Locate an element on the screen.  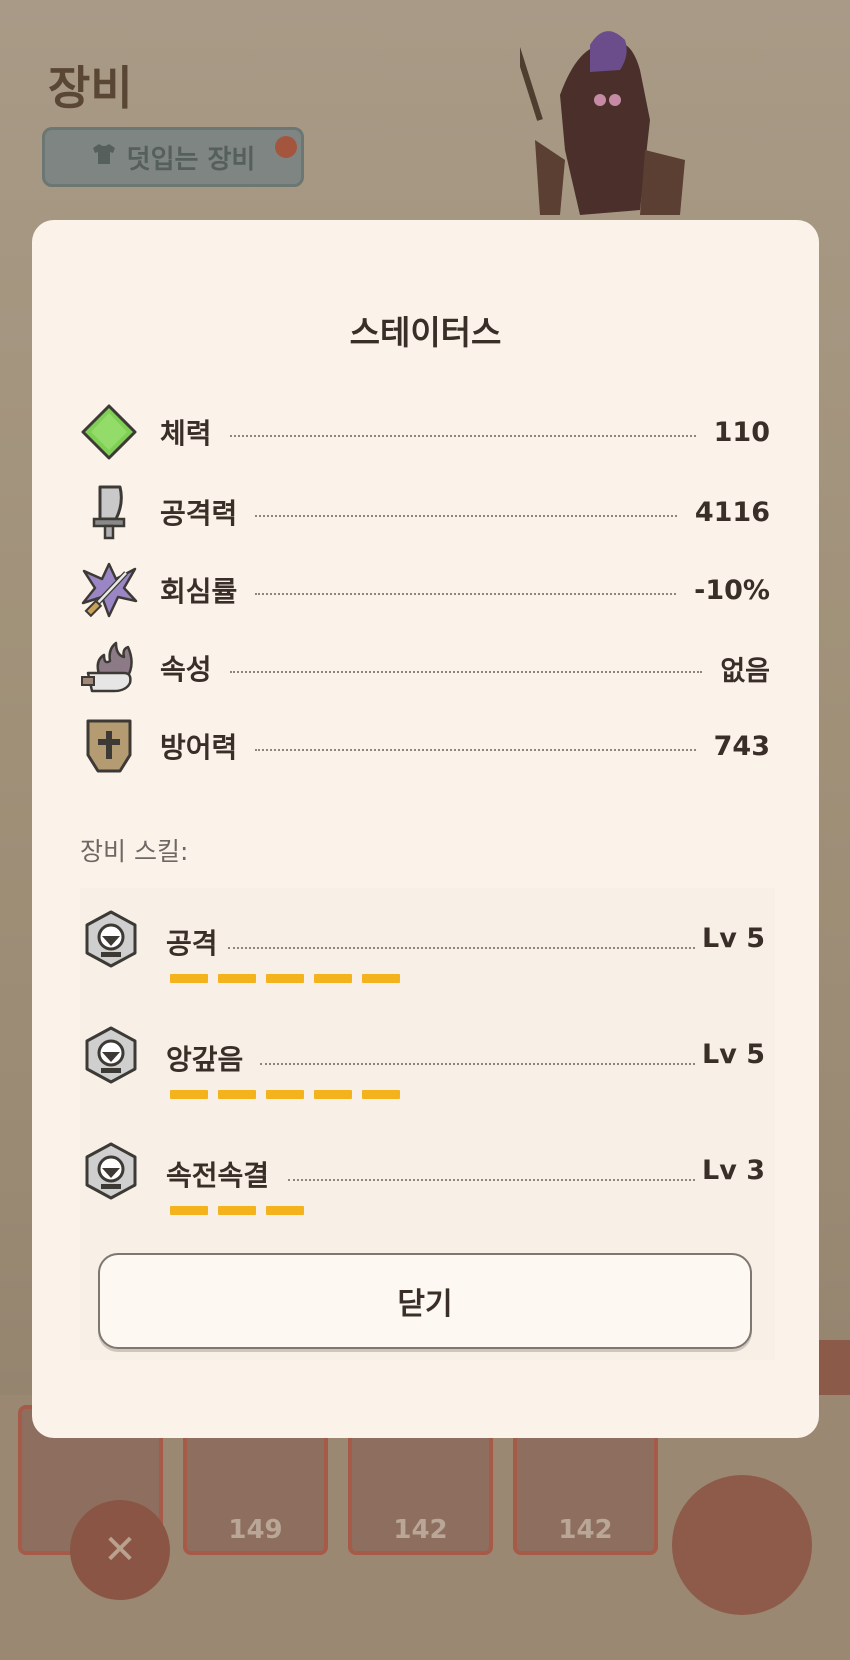
stat-label: 방어력 is located at coordinates (199, 747).